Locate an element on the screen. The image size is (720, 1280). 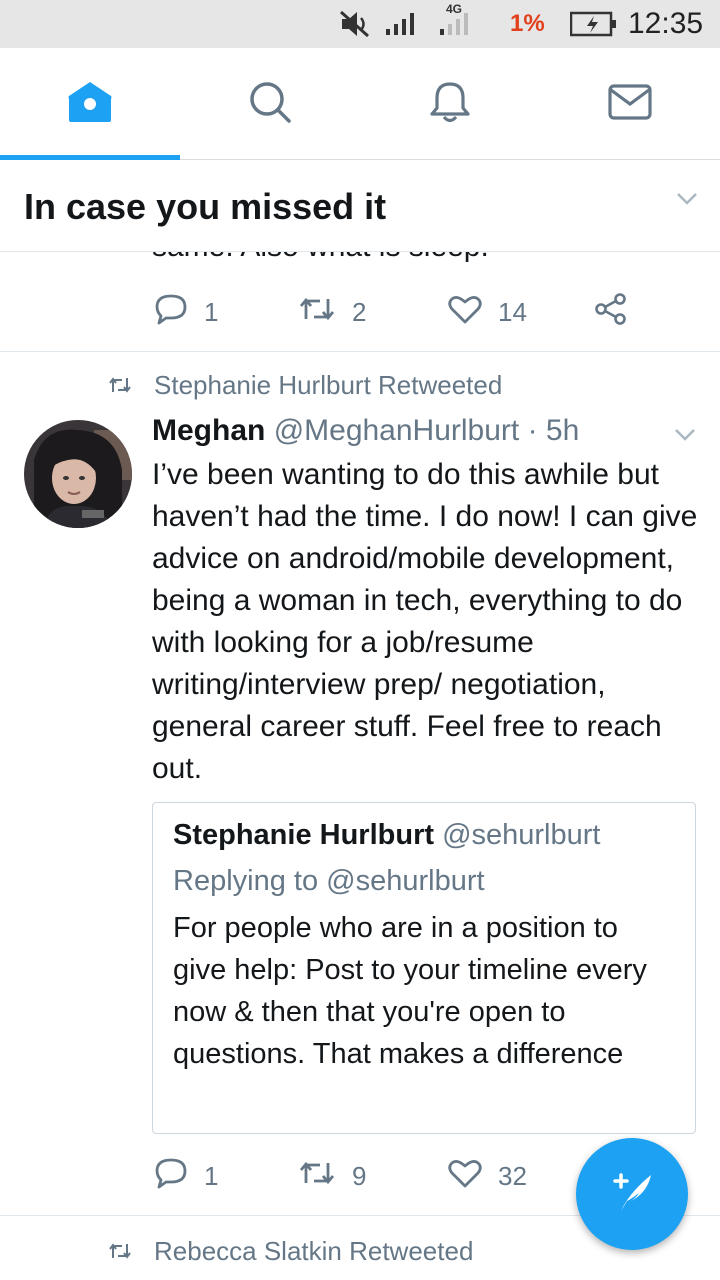
retweeted-by-label: Rebecca Slatkin Retweeted is located at coordinates (314, 1251).